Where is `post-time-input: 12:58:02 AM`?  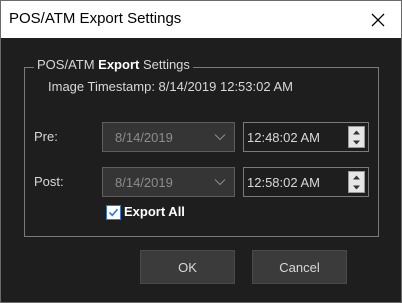 post-time-input: 12:58:02 AM is located at coordinates (306, 182).